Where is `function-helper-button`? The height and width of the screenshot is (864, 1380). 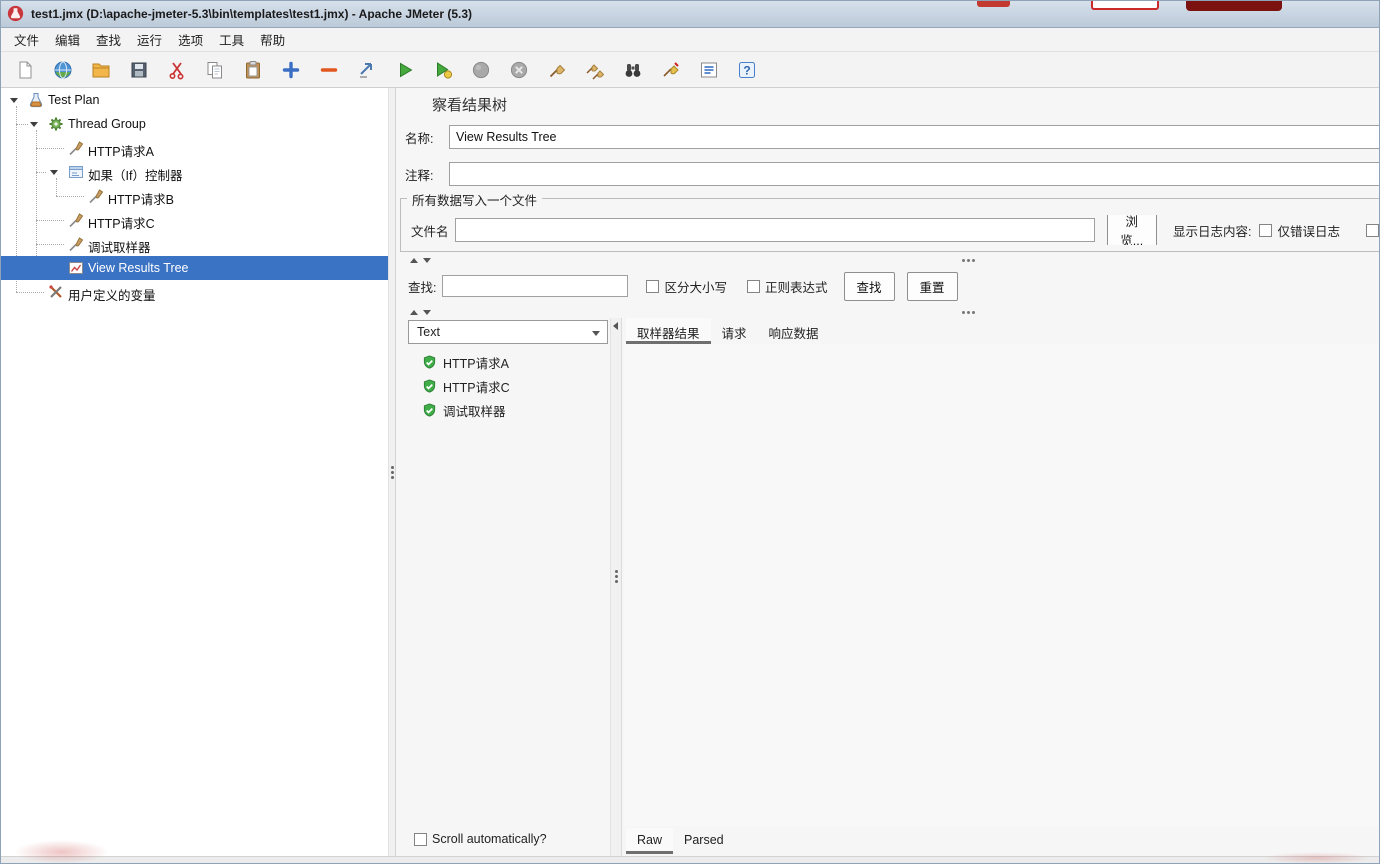 function-helper-button is located at coordinates (709, 70).